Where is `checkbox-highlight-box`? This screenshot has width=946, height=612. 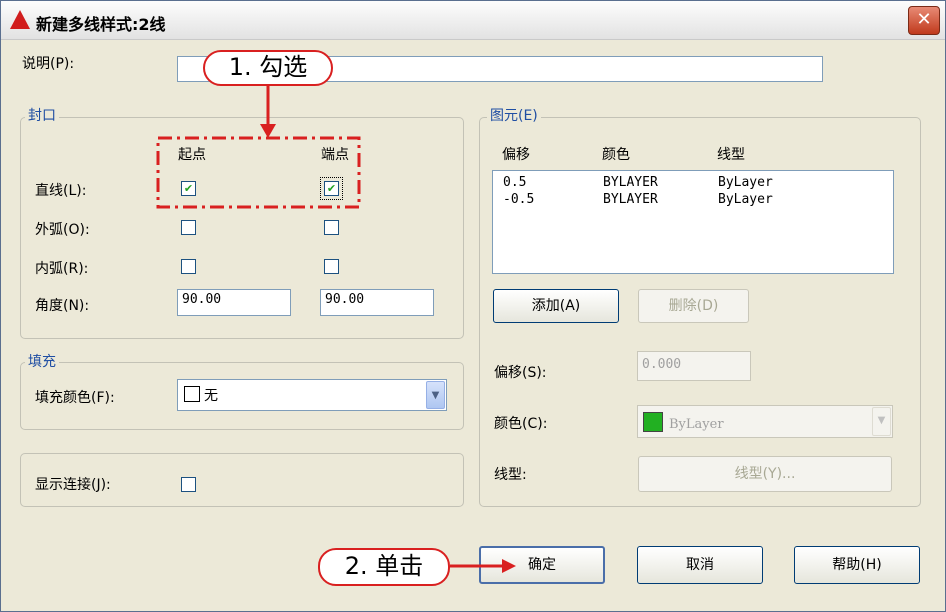
checkbox-highlight-box is located at coordinates (258, 172).